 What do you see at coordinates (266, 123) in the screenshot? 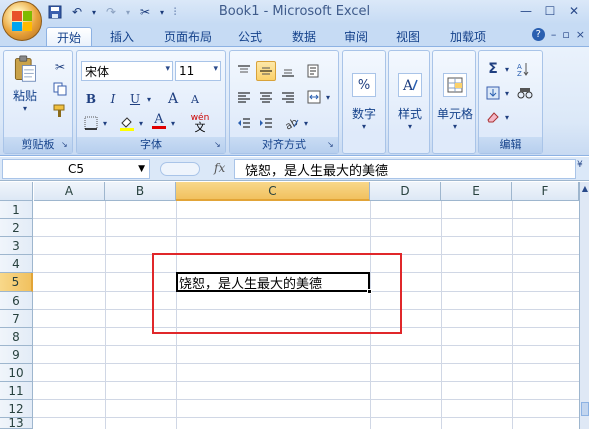
I see `increase-indent-icon` at bounding box center [266, 123].